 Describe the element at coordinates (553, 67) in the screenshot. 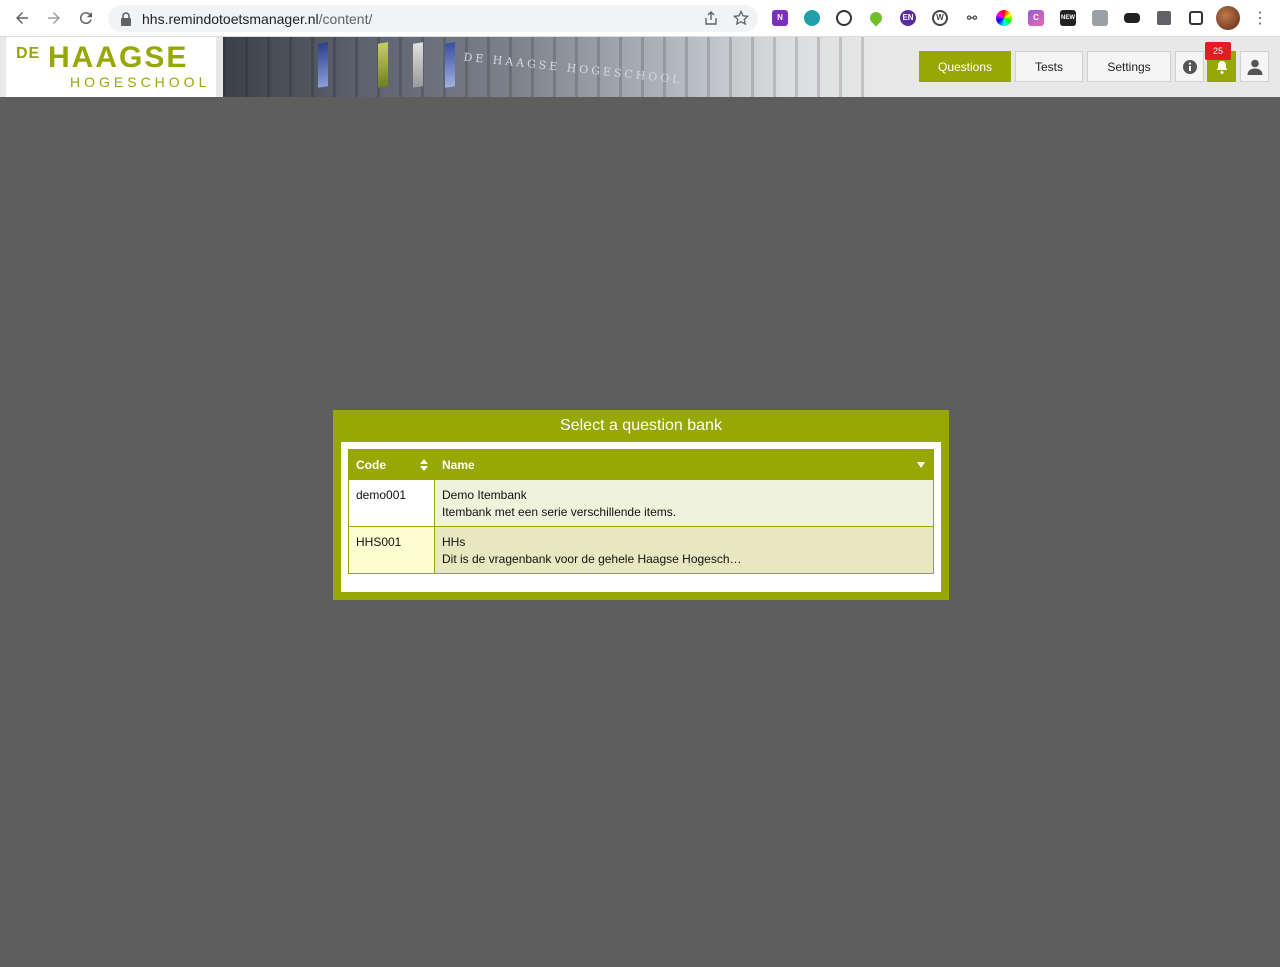

I see `header-banner-image: DE HAAGSE HOGESCHOOL` at that location.